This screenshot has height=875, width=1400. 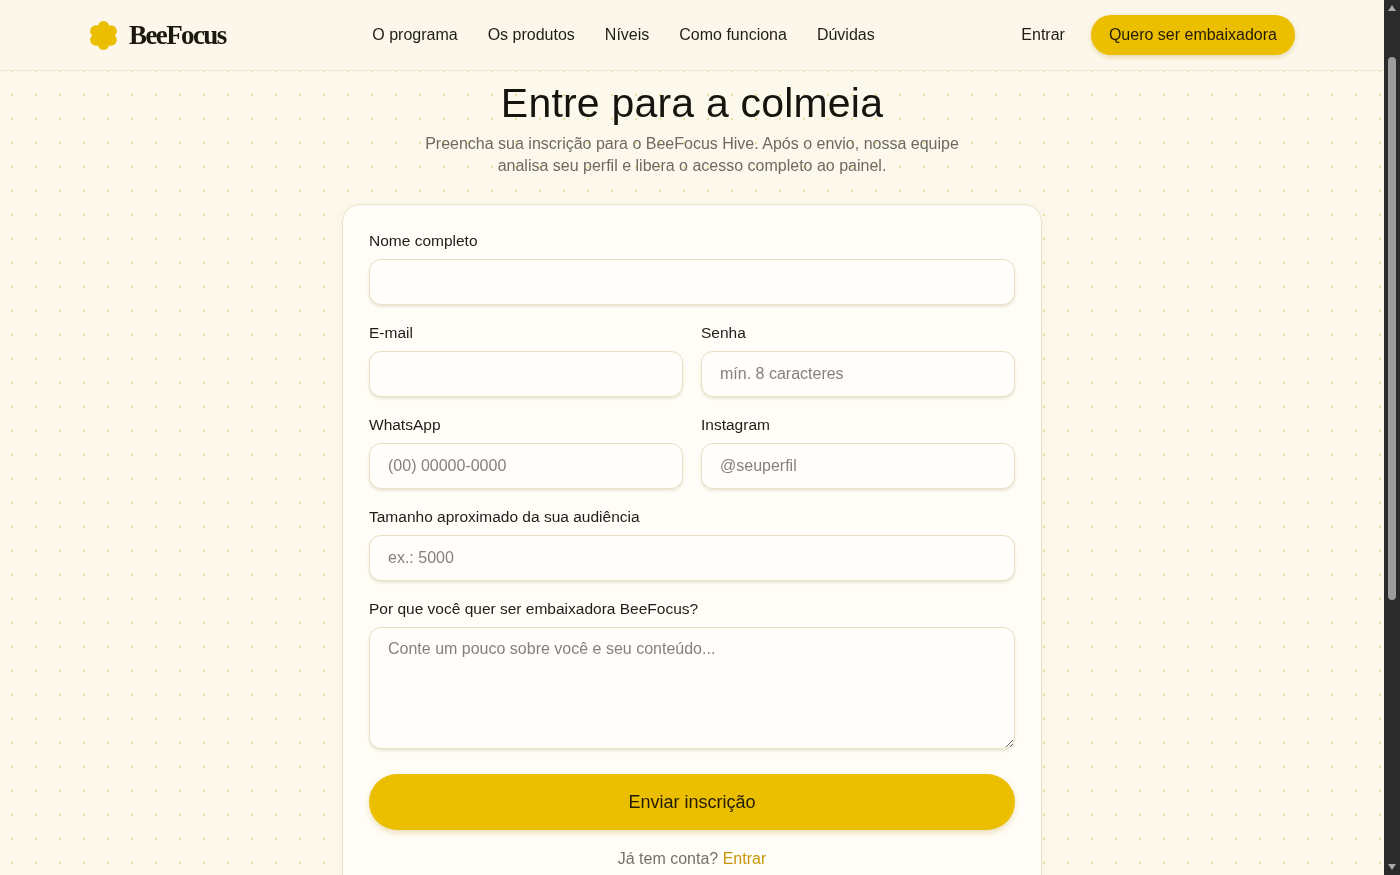 What do you see at coordinates (692, 859) in the screenshot?
I see `login-prompt: Já tem conta? Entrar` at bounding box center [692, 859].